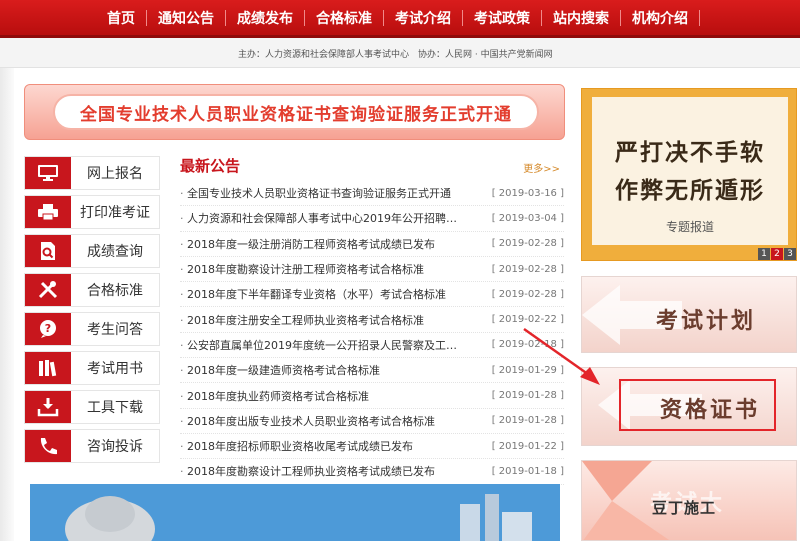 This screenshot has height=541, width=800. I want to click on slide-pager: 1 2 3, so click(776, 254).